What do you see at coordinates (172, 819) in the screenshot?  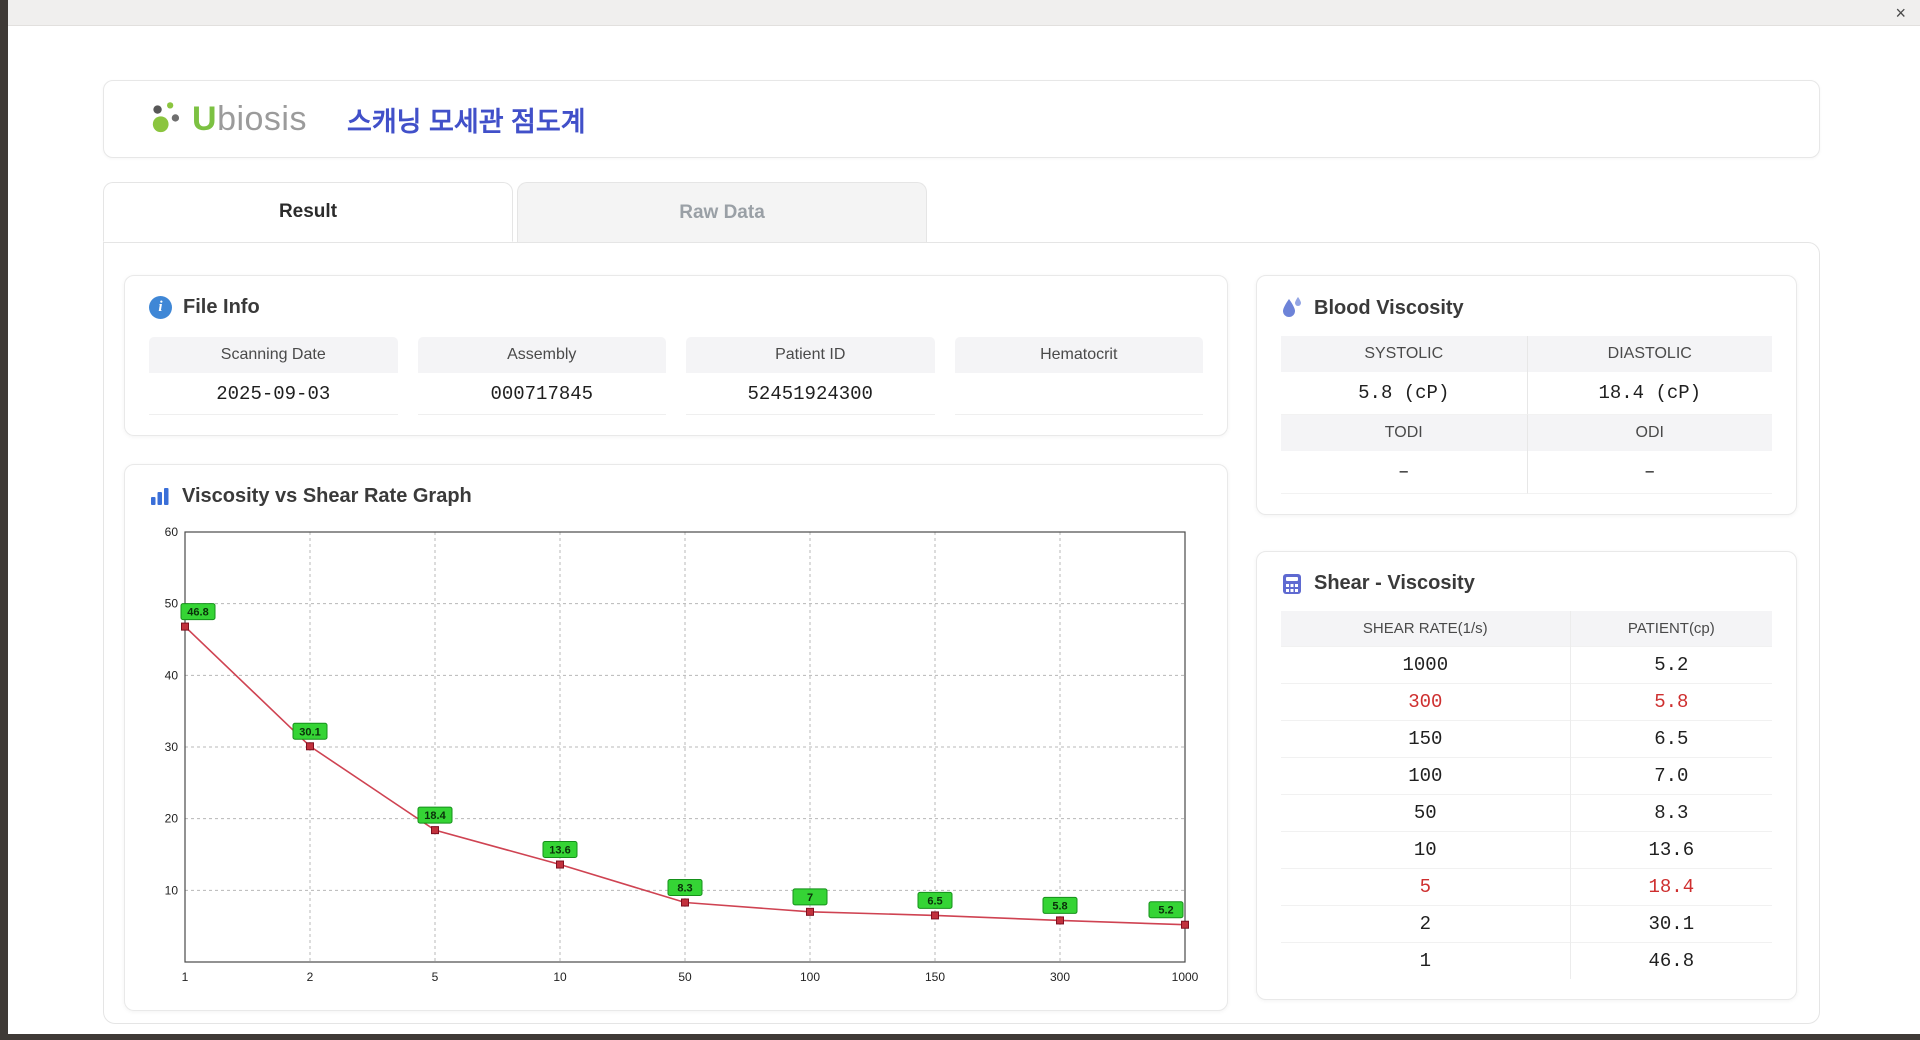 I see `y-tick-label: 20` at bounding box center [172, 819].